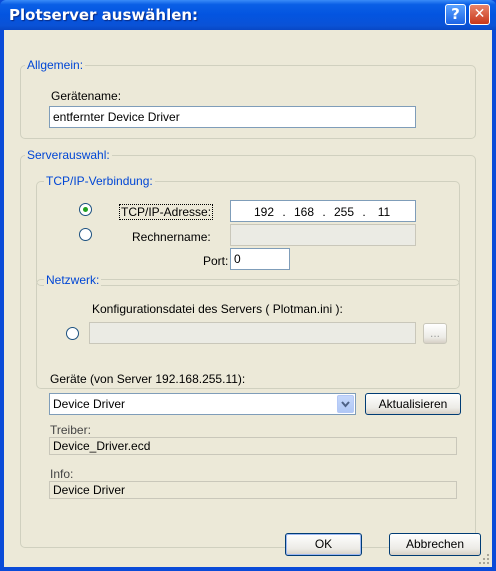 This screenshot has height=571, width=496. I want to click on group-allgemein-legend: Allgemein:, so click(55, 65).